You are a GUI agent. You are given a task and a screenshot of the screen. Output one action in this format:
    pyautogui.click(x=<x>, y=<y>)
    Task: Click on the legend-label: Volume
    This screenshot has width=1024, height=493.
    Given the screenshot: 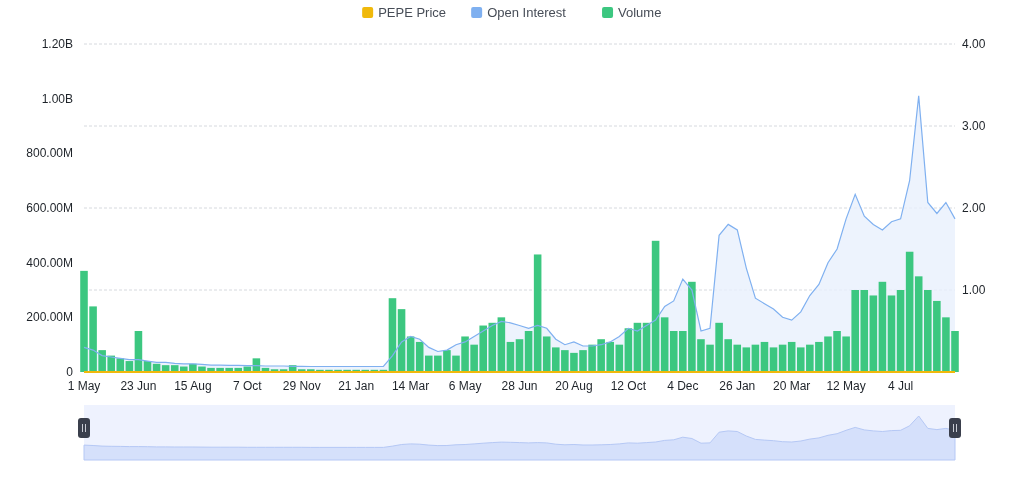 What is the action you would take?
    pyautogui.click(x=640, y=12)
    